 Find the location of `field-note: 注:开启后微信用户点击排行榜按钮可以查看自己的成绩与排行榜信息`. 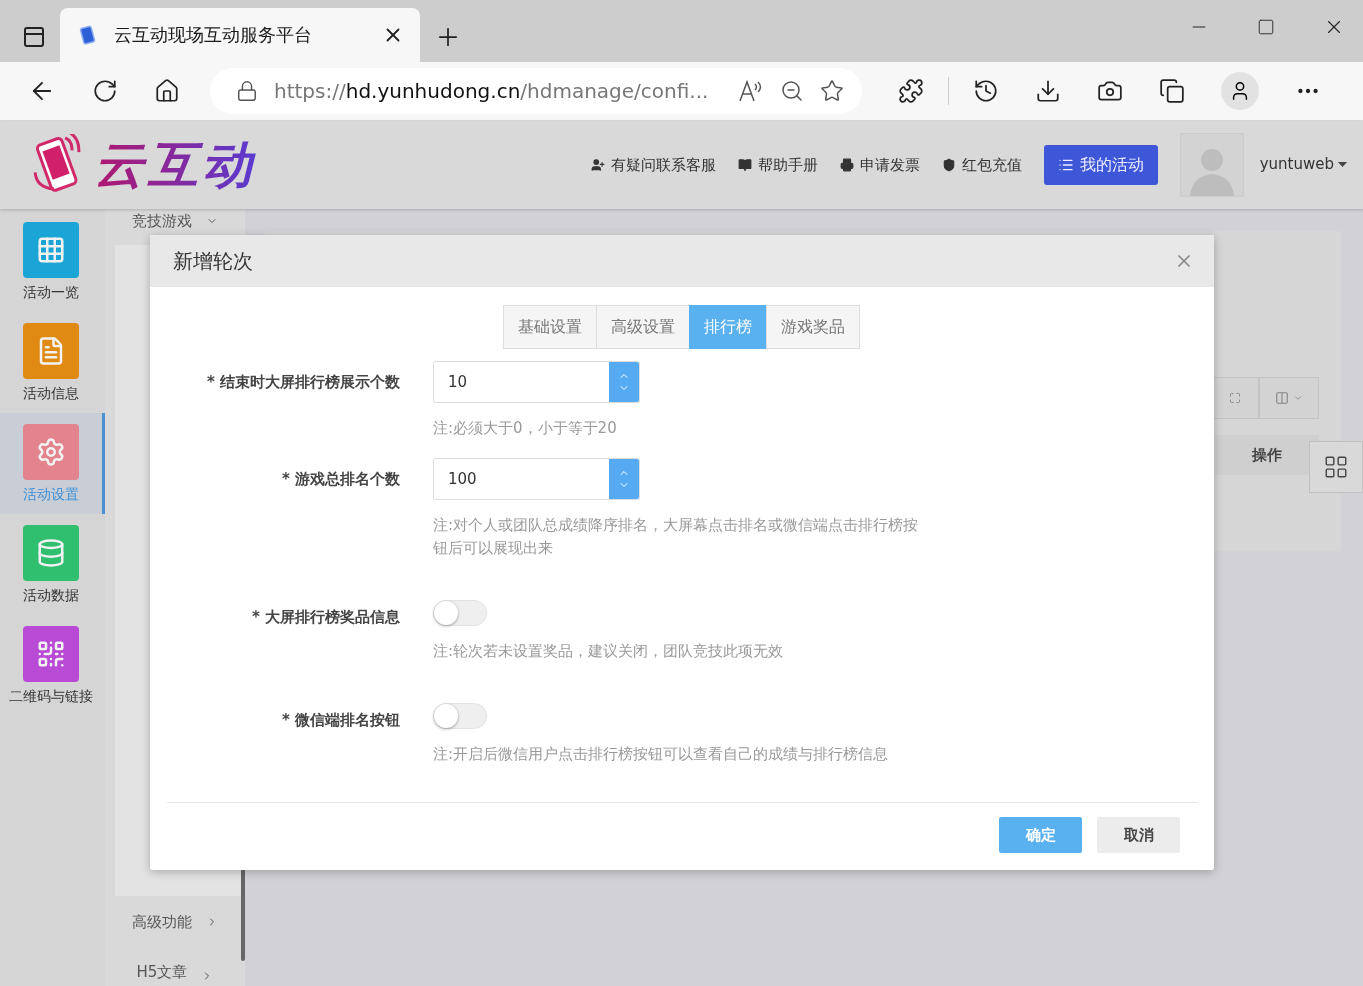

field-note: 注:开启后微信用户点击排行榜按钮可以查看自己的成绩与排行榜信息 is located at coordinates (661, 754).